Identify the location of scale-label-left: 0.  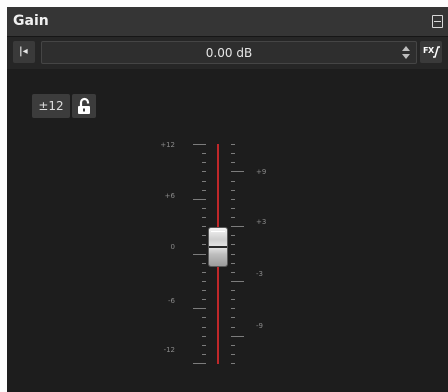
(172, 247).